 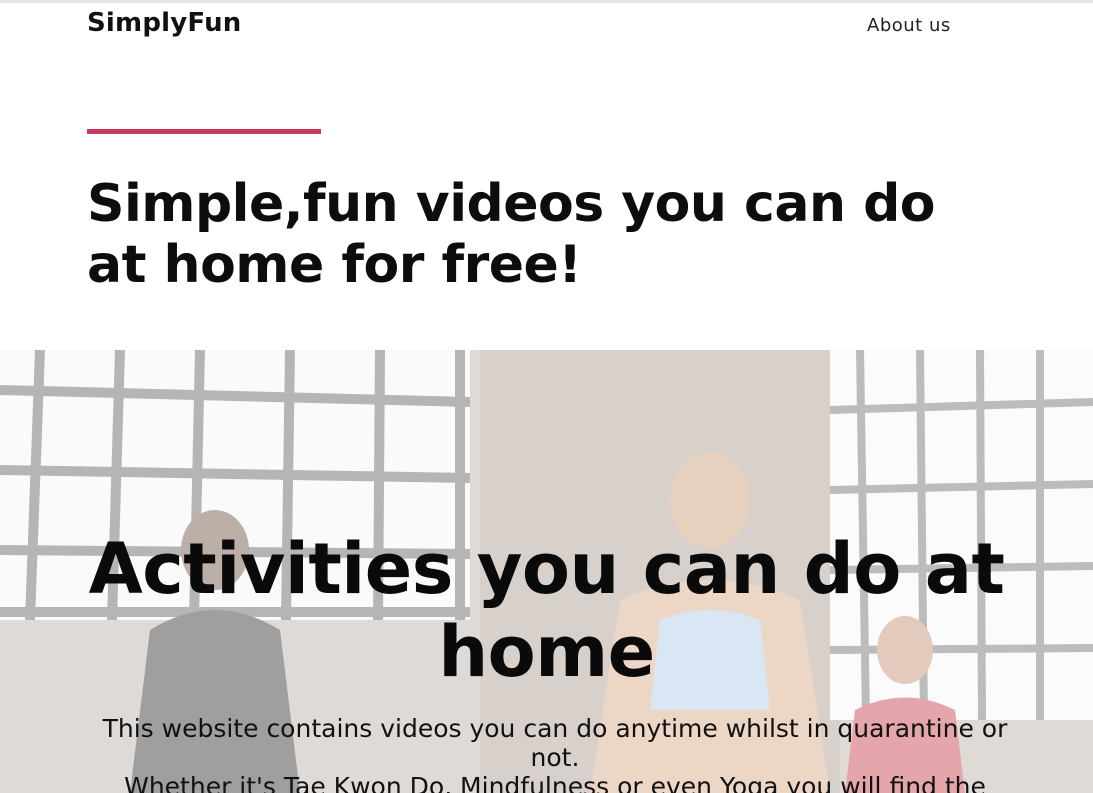 What do you see at coordinates (546, 25) in the screenshot?
I see `navbar: SimplyFun About us` at bounding box center [546, 25].